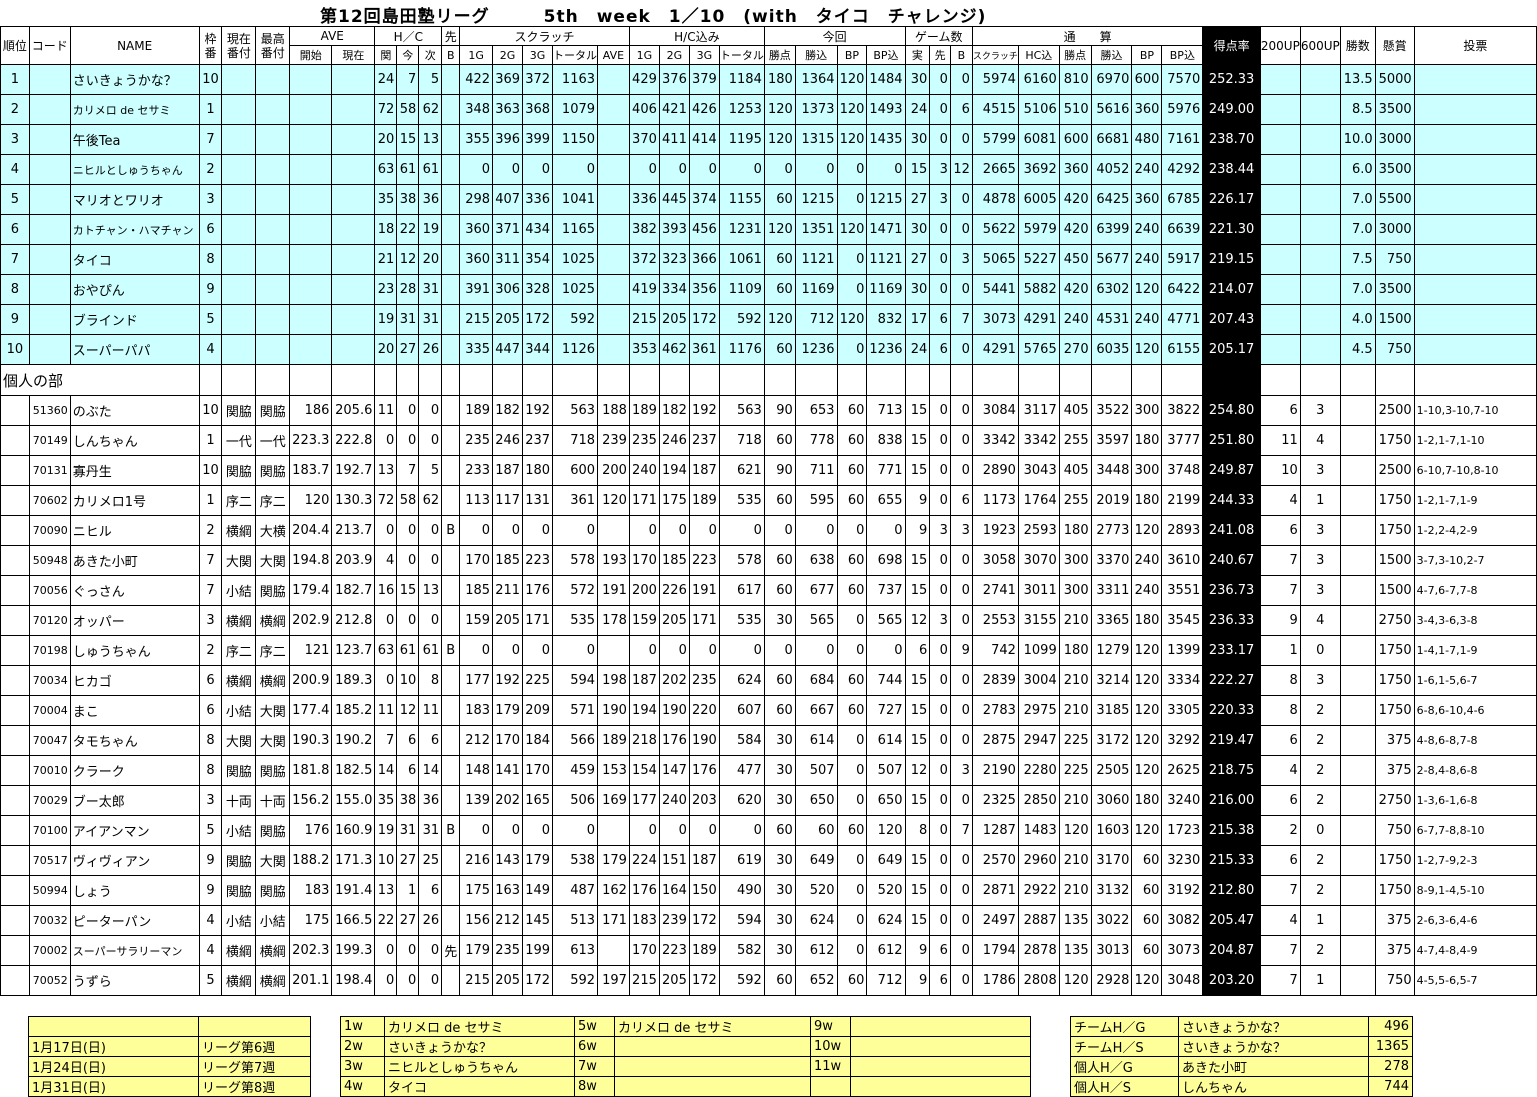 This screenshot has width=1537, height=1097. I want to click on total-cell: 1099, so click(1038, 650).